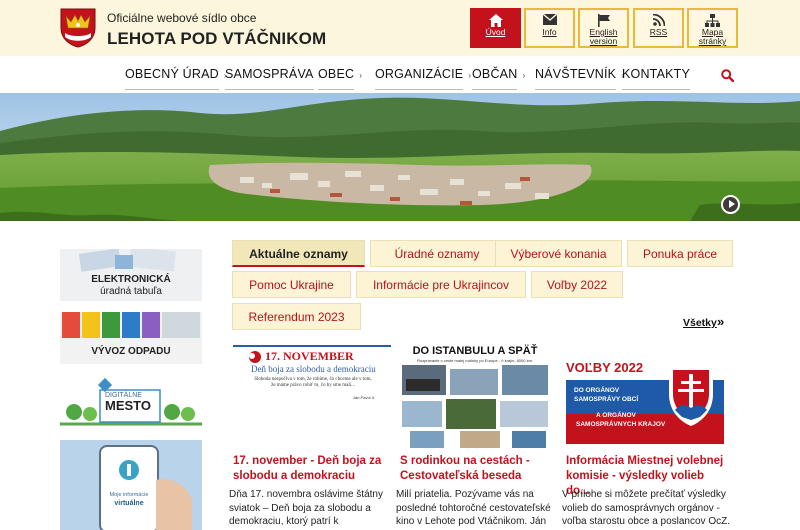 The image size is (800, 530). I want to click on envelope-icon, so click(549, 19).